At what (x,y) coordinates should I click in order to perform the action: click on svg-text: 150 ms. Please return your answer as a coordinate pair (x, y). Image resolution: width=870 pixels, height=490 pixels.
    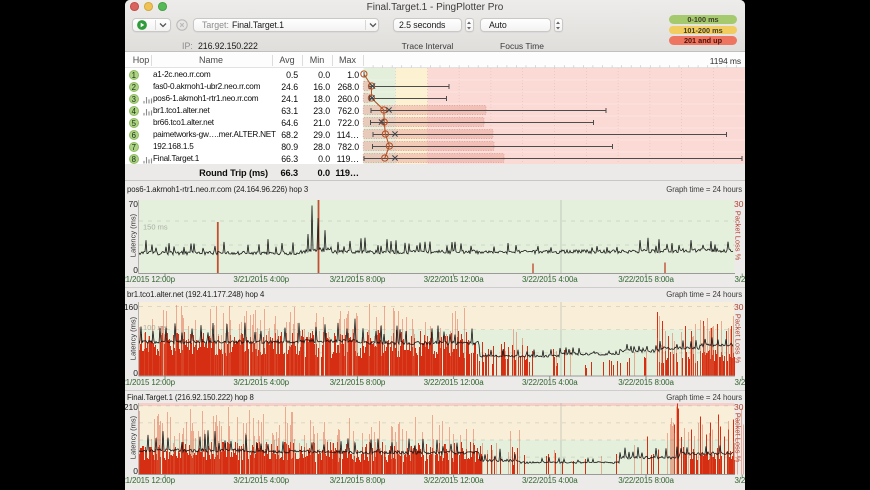
    Looking at the image, I should click on (155, 226).